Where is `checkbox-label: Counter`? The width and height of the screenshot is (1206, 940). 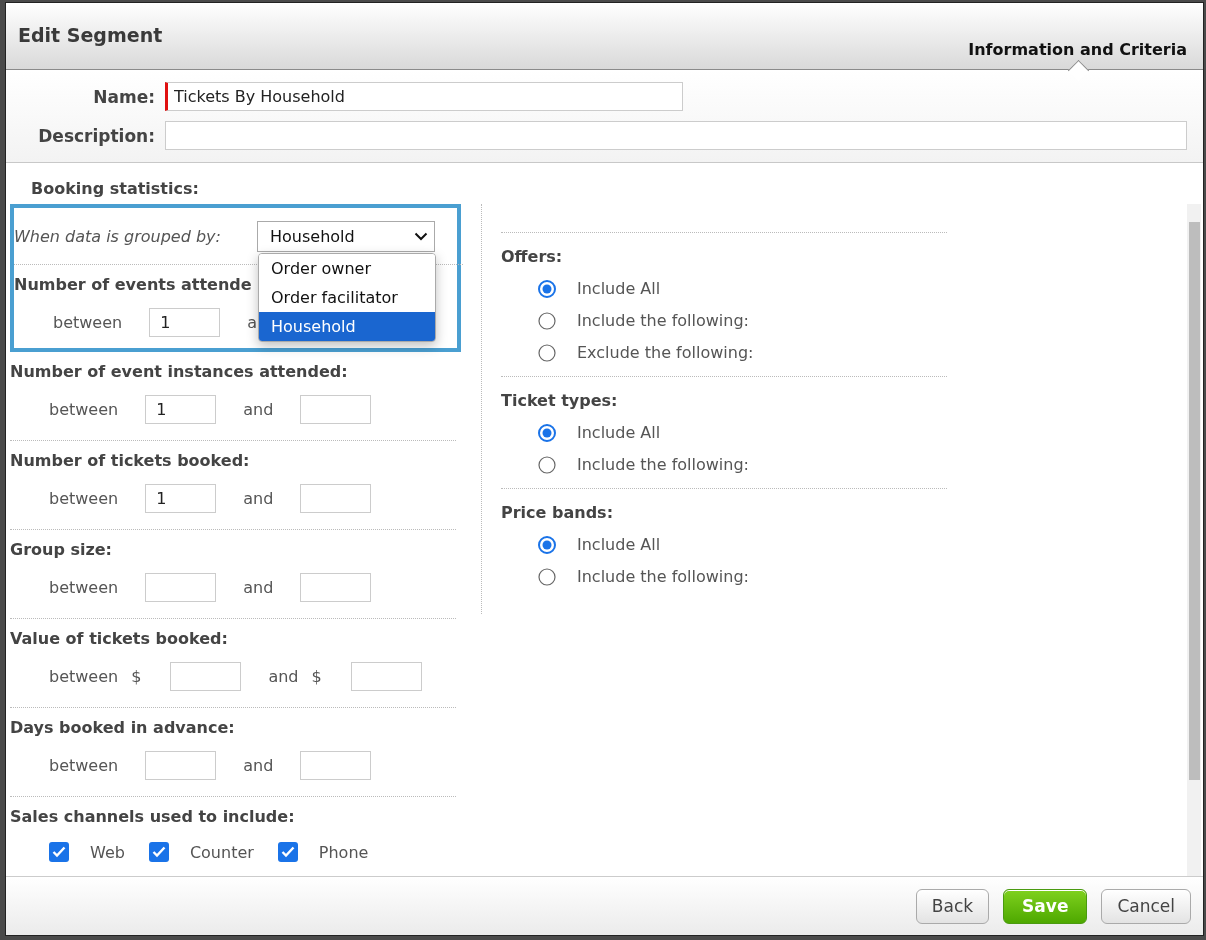 checkbox-label: Counter is located at coordinates (221, 852).